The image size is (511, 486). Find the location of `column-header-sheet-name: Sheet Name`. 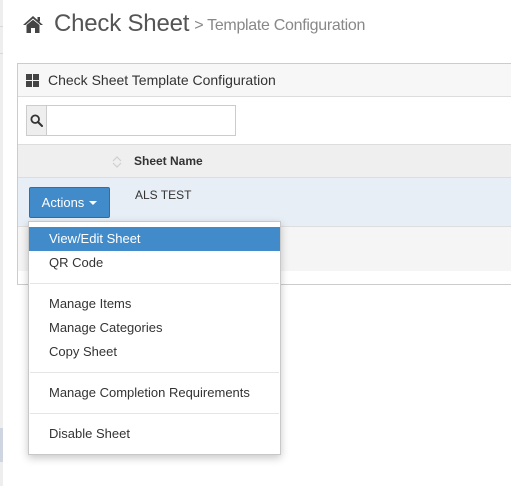

column-header-sheet-name: Sheet Name is located at coordinates (168, 161).